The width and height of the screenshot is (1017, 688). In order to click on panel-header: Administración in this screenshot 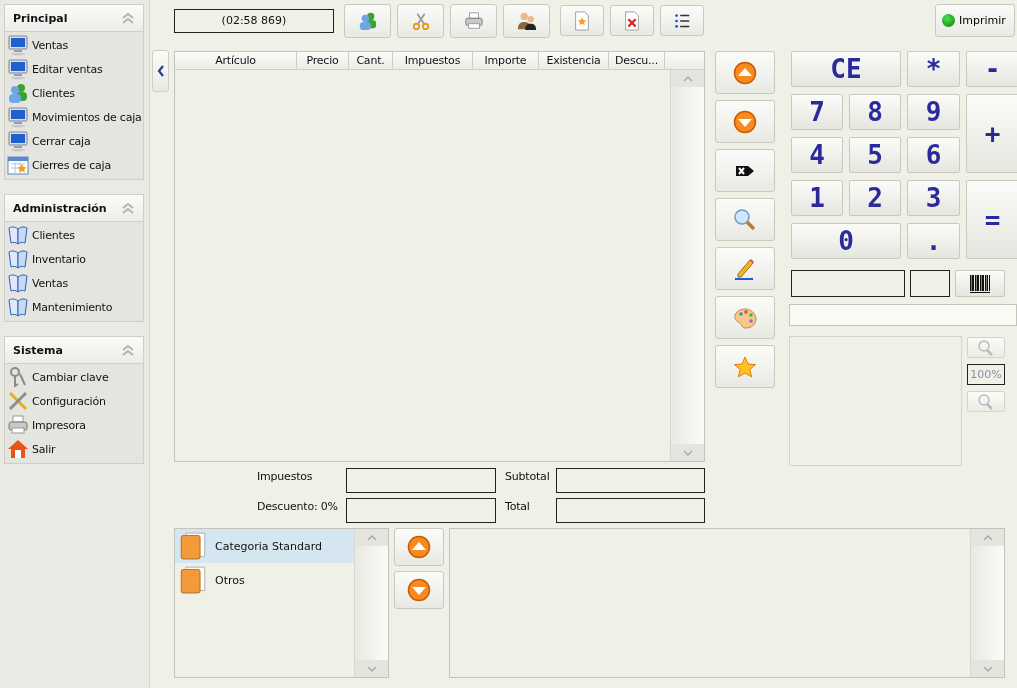, I will do `click(74, 208)`.